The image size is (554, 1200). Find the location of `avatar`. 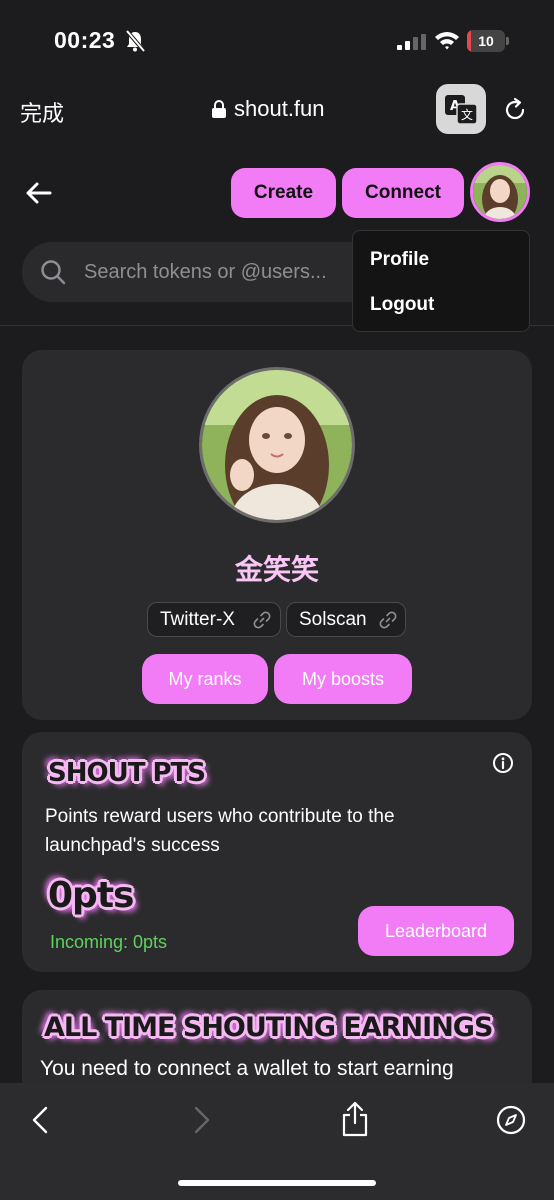

avatar is located at coordinates (500, 192).